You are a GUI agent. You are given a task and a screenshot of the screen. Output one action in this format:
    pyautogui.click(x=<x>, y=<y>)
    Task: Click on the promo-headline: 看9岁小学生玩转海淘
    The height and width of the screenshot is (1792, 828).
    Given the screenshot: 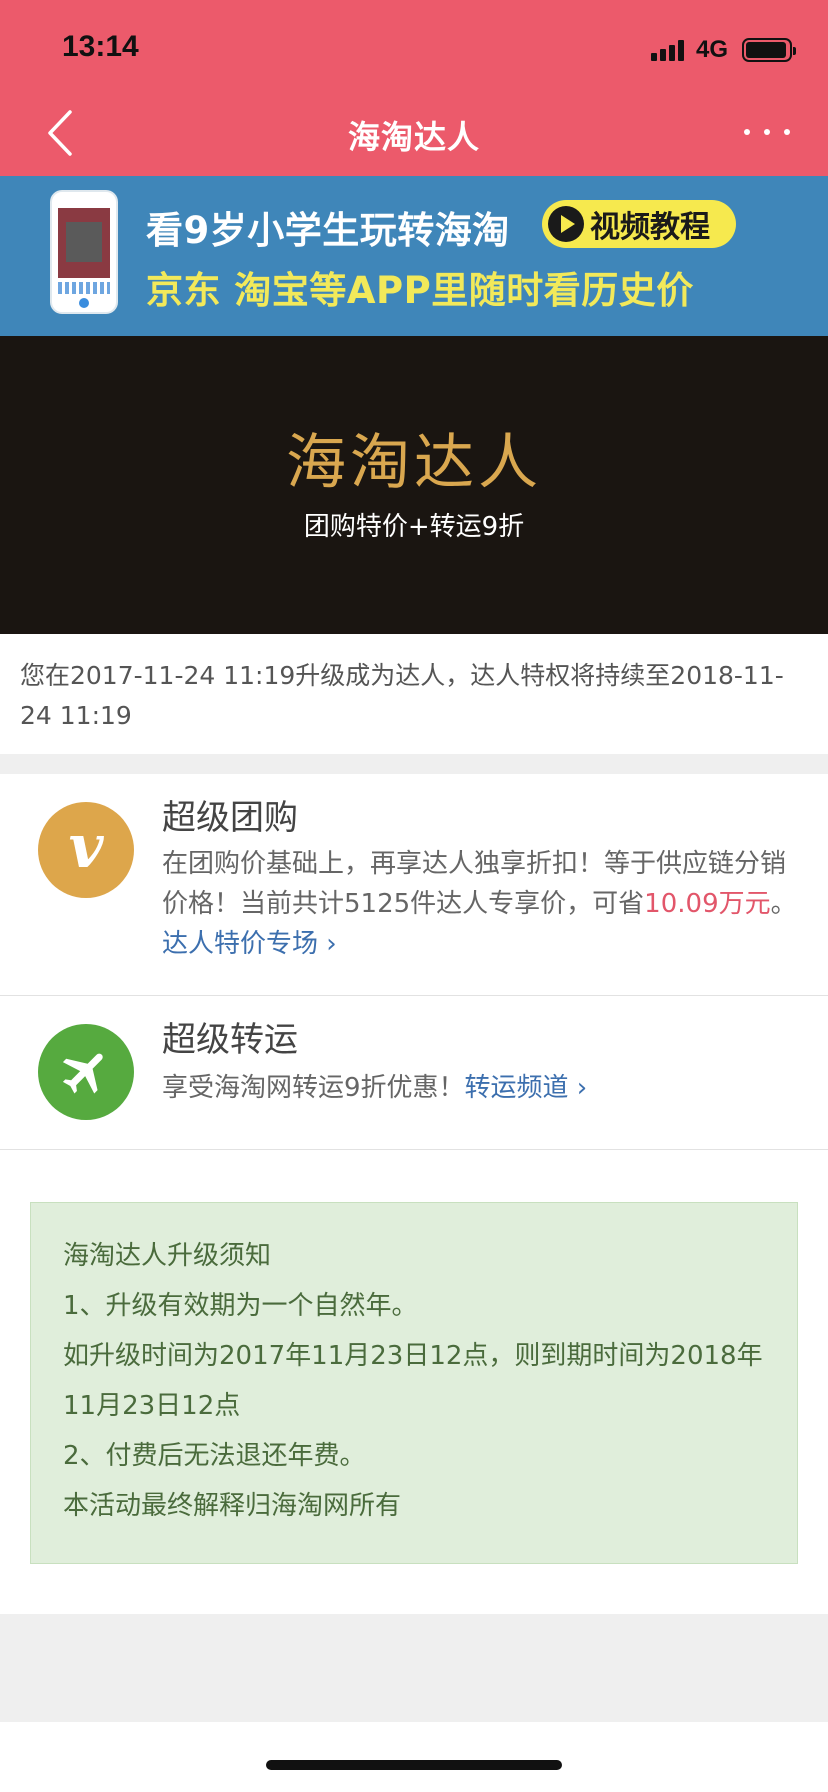 What is the action you would take?
    pyautogui.click(x=328, y=230)
    